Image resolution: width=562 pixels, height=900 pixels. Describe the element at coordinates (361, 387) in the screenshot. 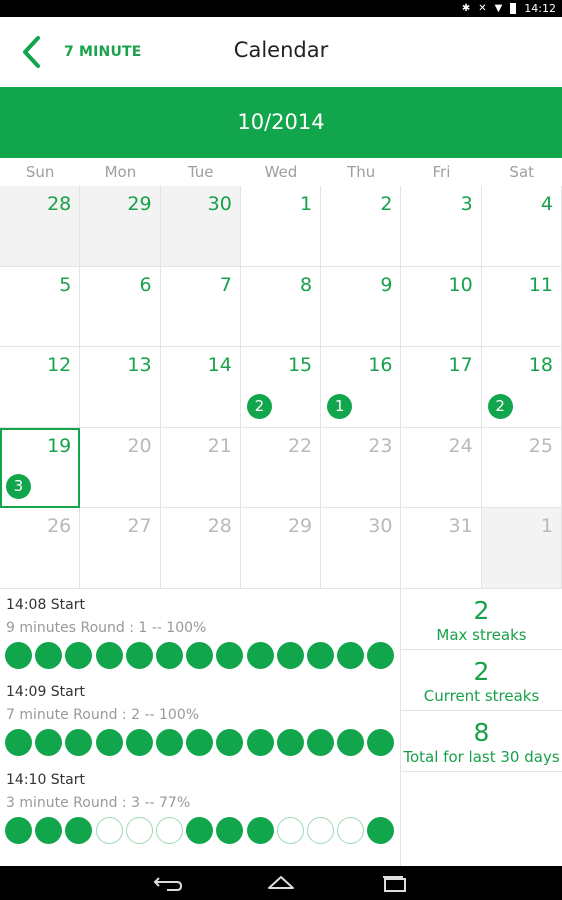

I see `calendar-day: 16 1` at that location.